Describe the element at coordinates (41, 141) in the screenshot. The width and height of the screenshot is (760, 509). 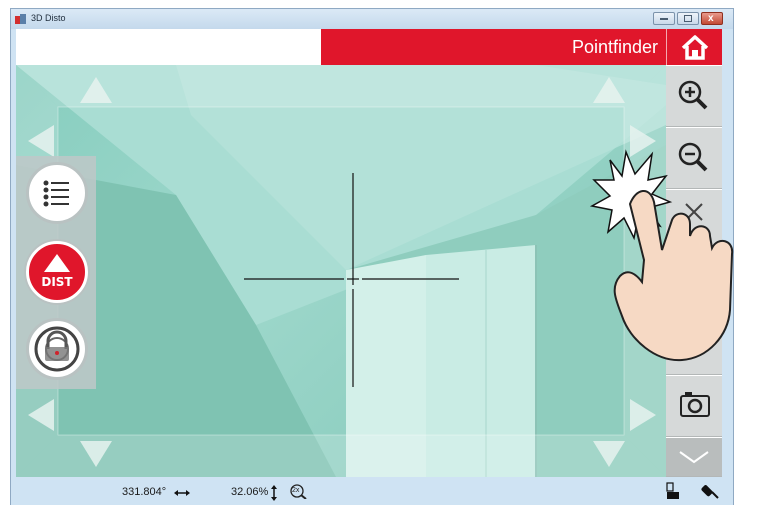
I see `pan-left-top-icon` at that location.